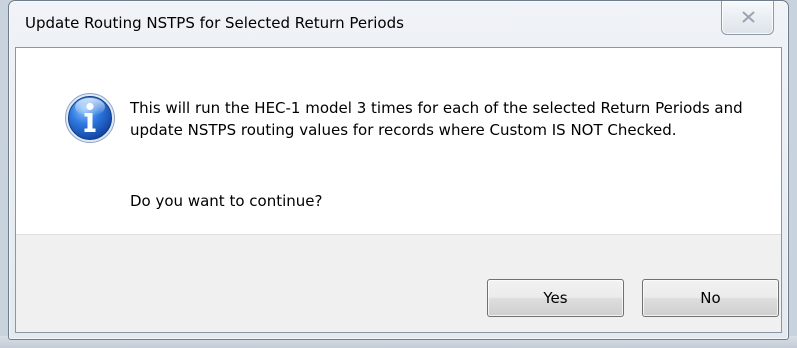 The width and height of the screenshot is (797, 348). What do you see at coordinates (226, 201) in the screenshot?
I see `dialog-question: Do you want to continue?` at bounding box center [226, 201].